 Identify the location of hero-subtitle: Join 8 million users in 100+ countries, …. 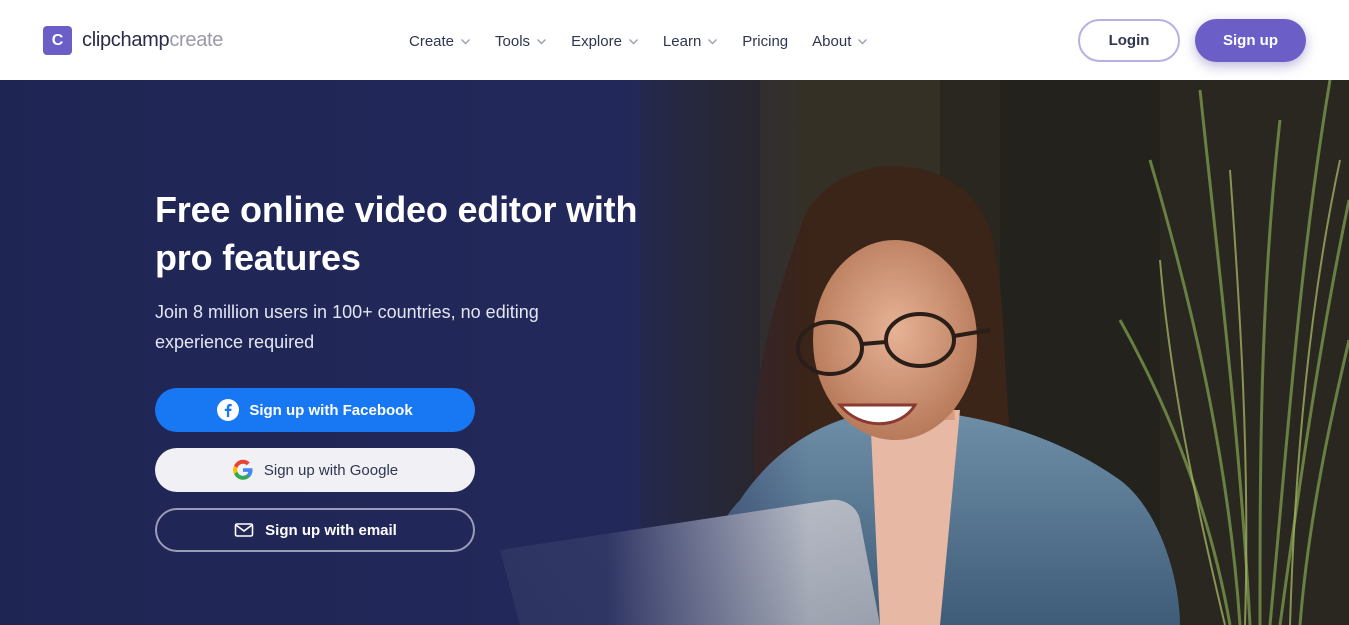
(347, 327).